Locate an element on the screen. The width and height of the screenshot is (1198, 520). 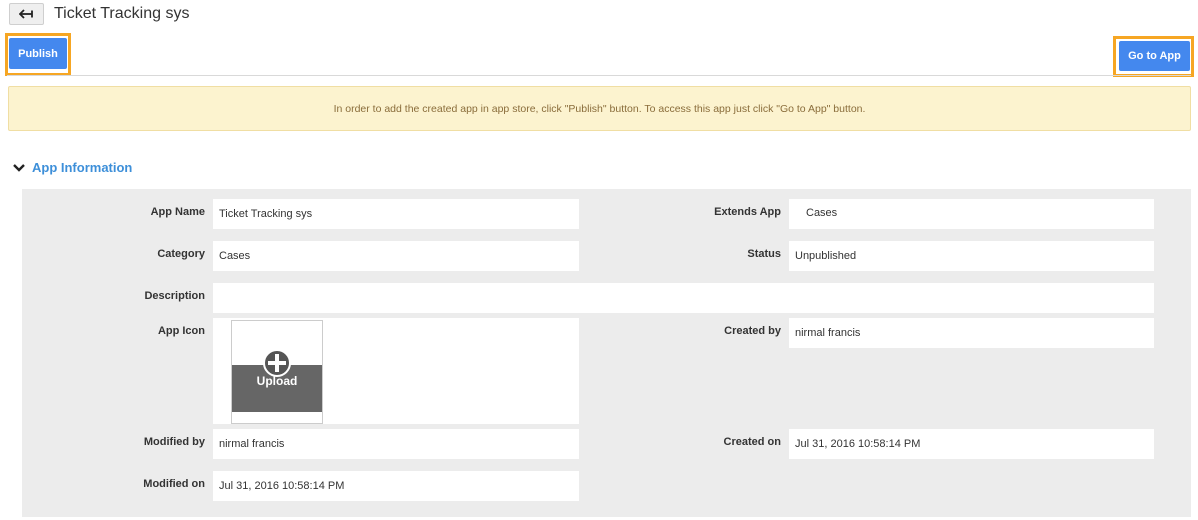
modified-on-label: Modified on is located at coordinates (174, 484).